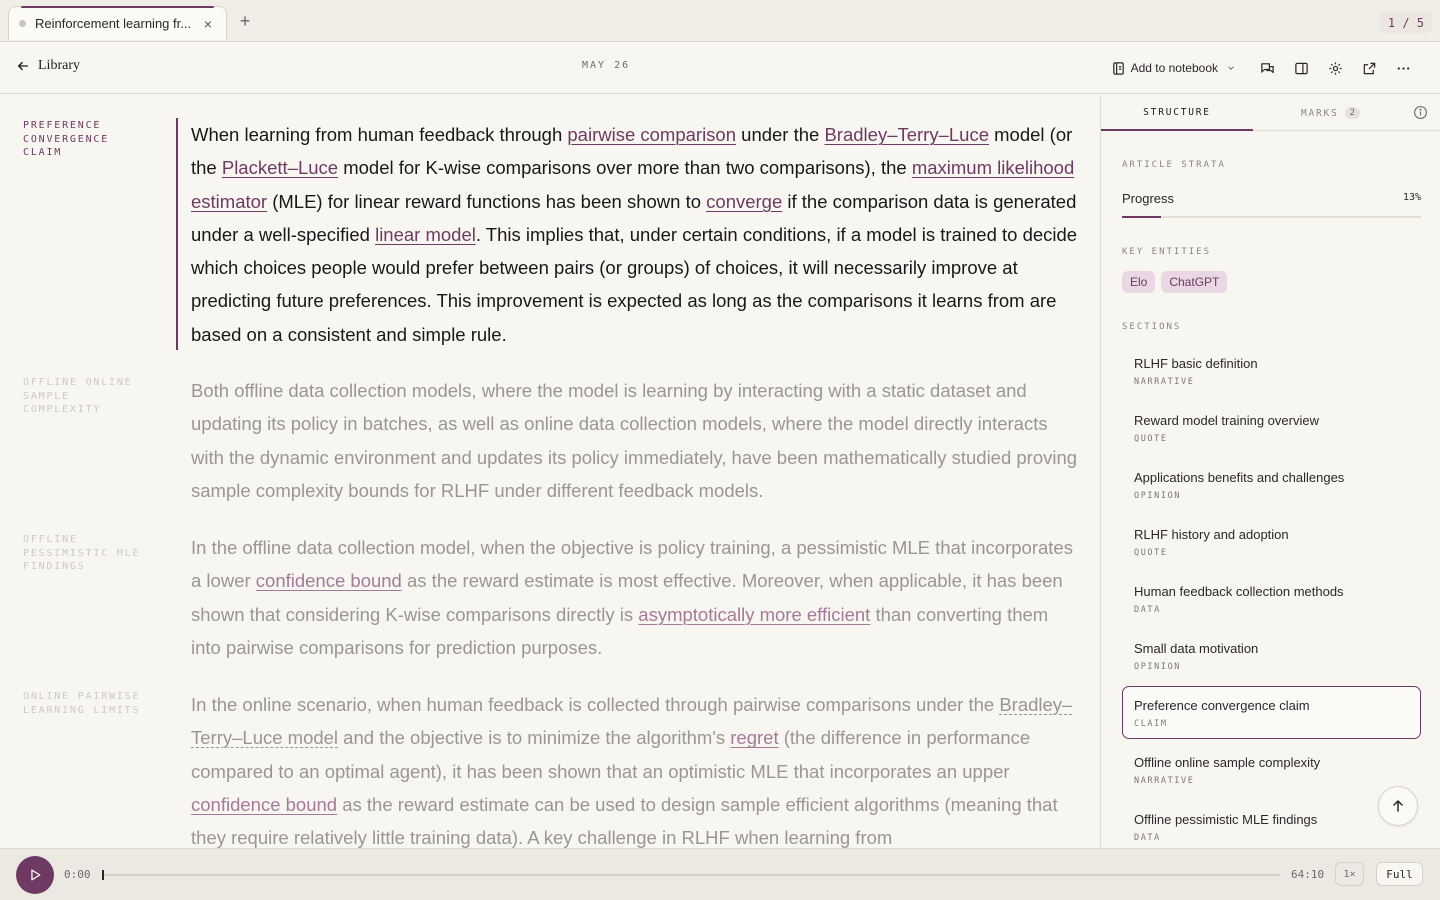 This screenshot has height=900, width=1440. I want to click on browser-tab: Reinforcement learning fr... ×, so click(117, 23).